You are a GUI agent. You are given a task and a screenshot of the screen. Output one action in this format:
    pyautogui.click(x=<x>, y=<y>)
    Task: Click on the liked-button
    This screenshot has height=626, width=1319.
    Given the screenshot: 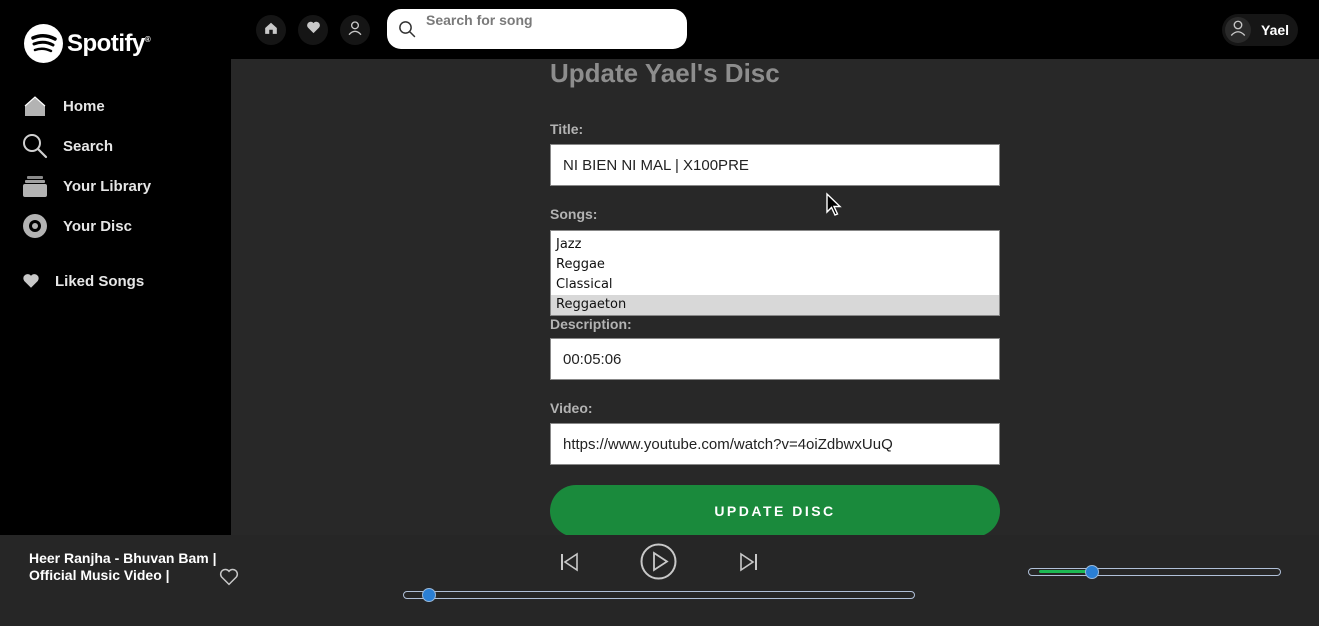 What is the action you would take?
    pyautogui.click(x=313, y=30)
    